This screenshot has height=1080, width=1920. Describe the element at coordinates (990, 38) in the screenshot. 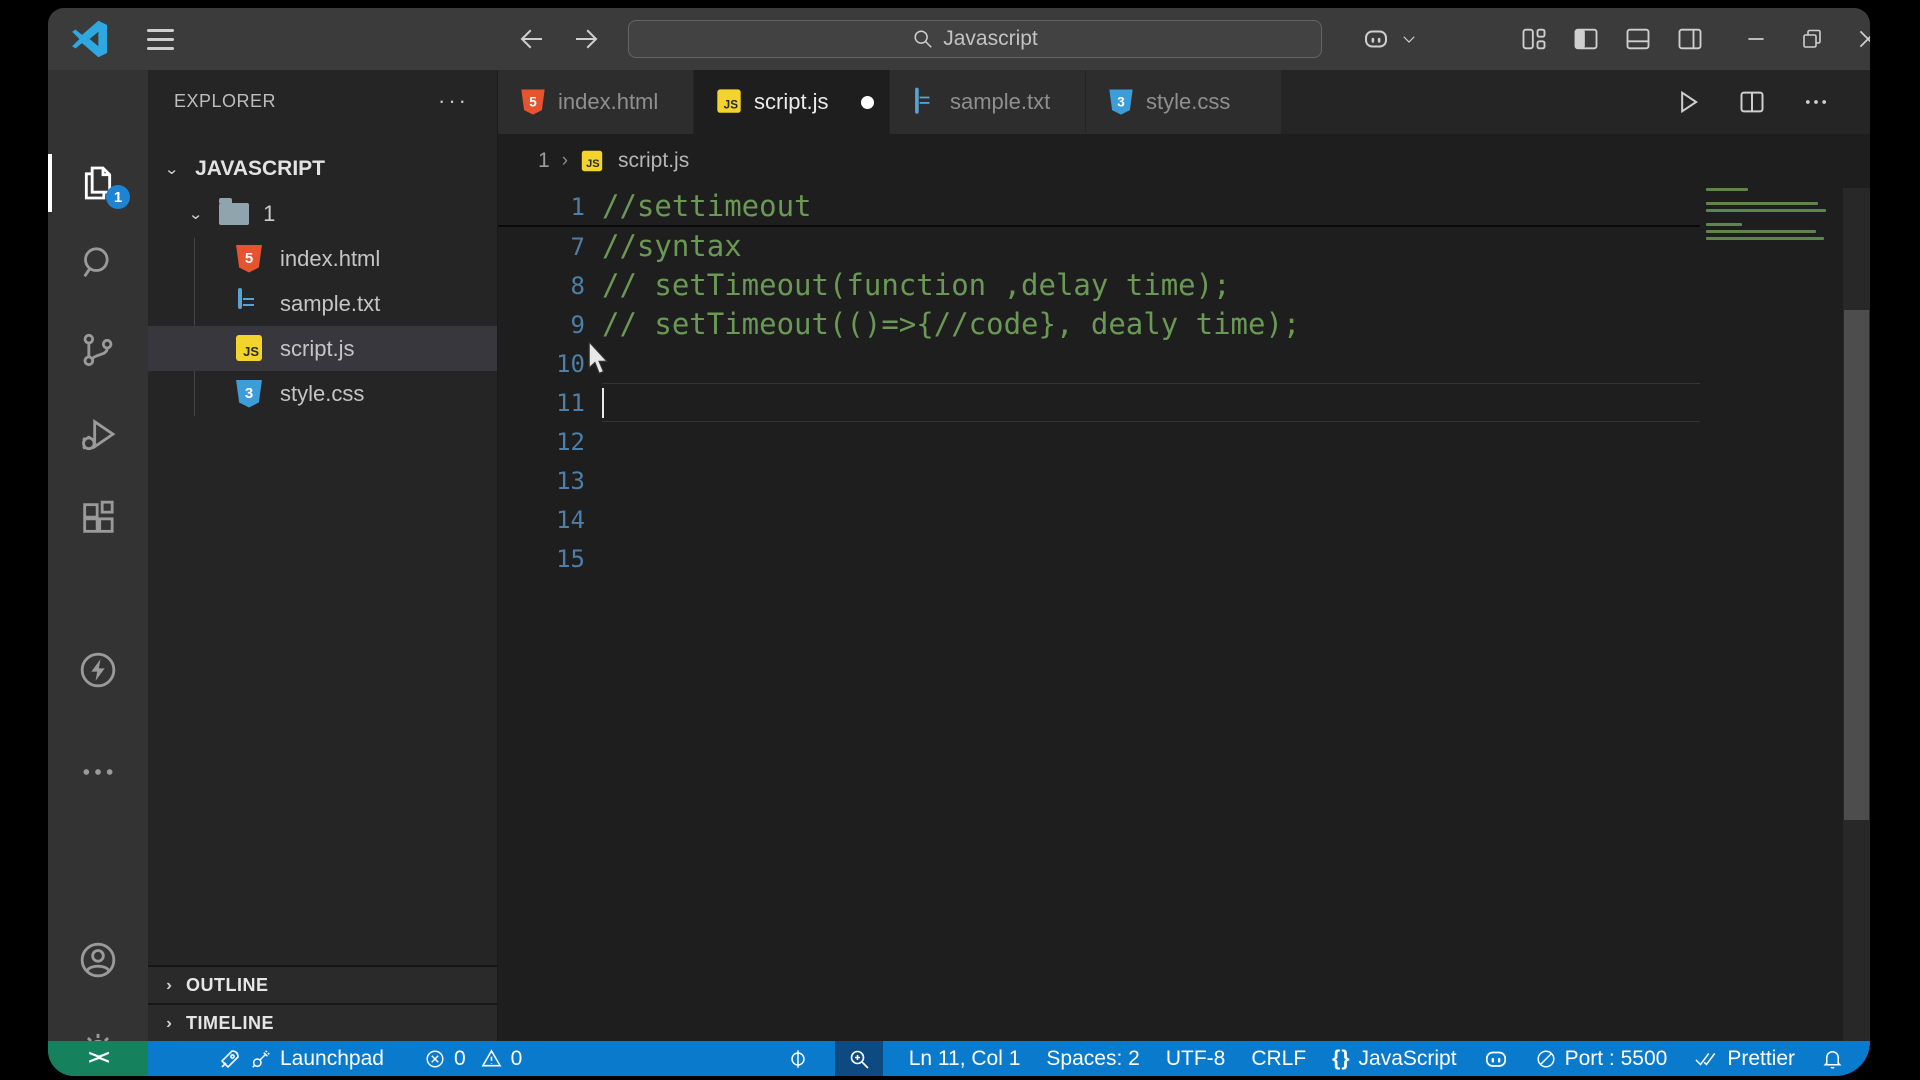

I see `command-center-search-text: Javascript` at that location.